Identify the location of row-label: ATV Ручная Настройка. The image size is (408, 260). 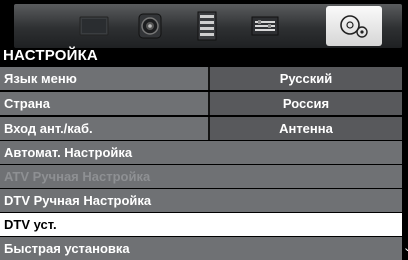
(201, 176).